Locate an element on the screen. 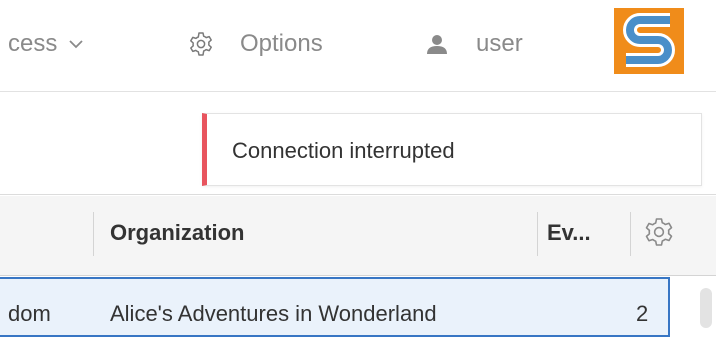 The image size is (716, 337). chevron-down-icon is located at coordinates (76, 44).